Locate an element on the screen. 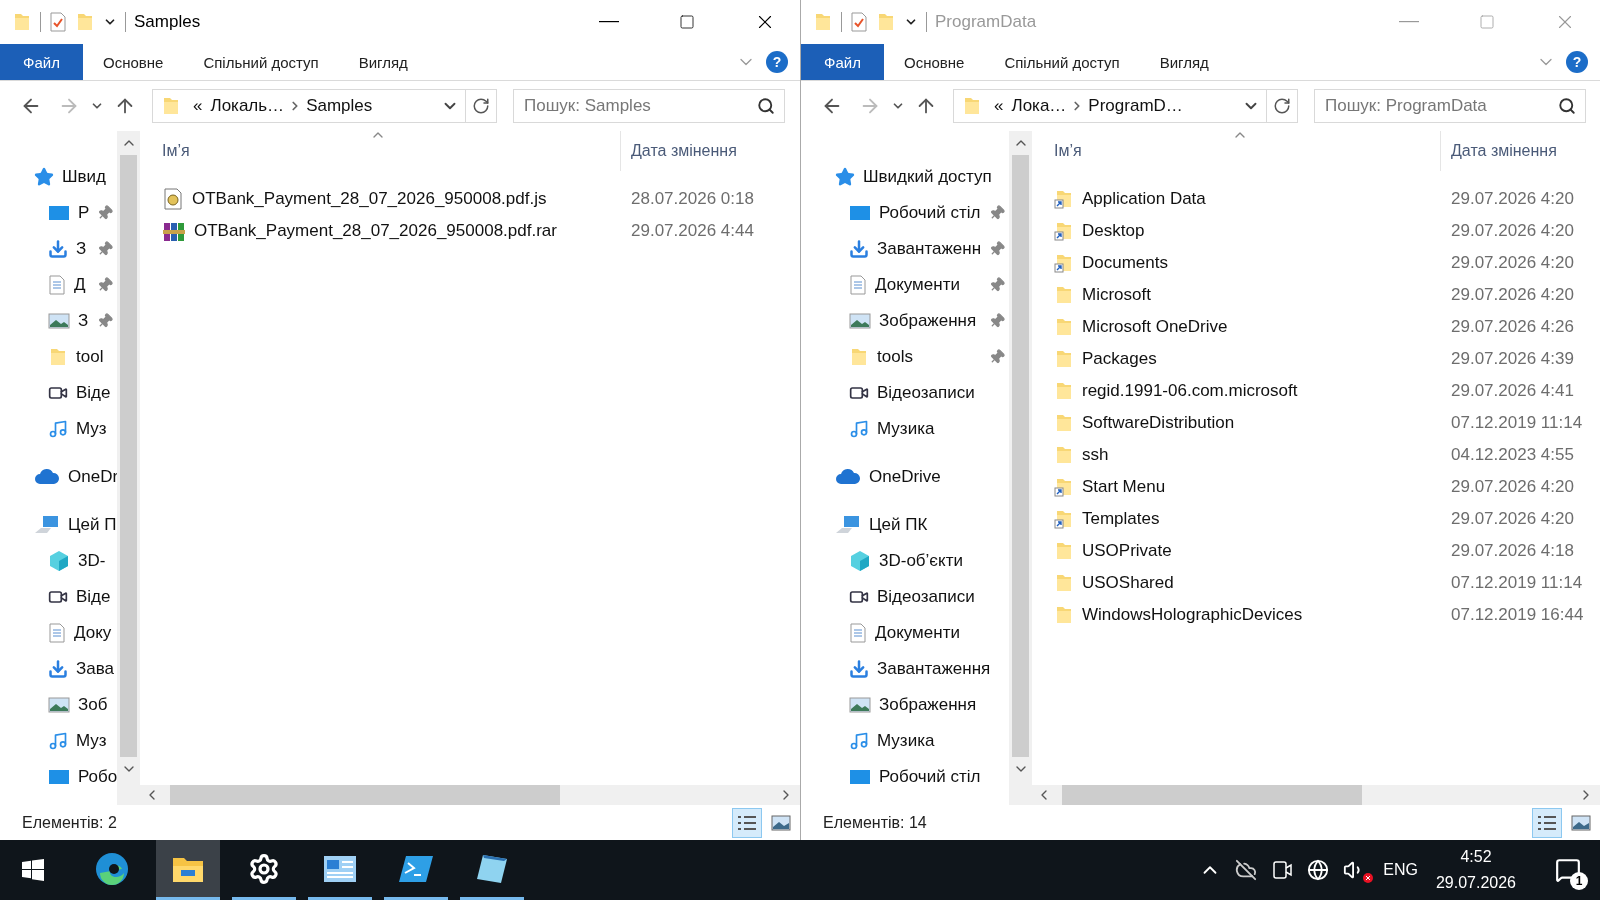  muted-speaker-icon is located at coordinates (1356, 870).